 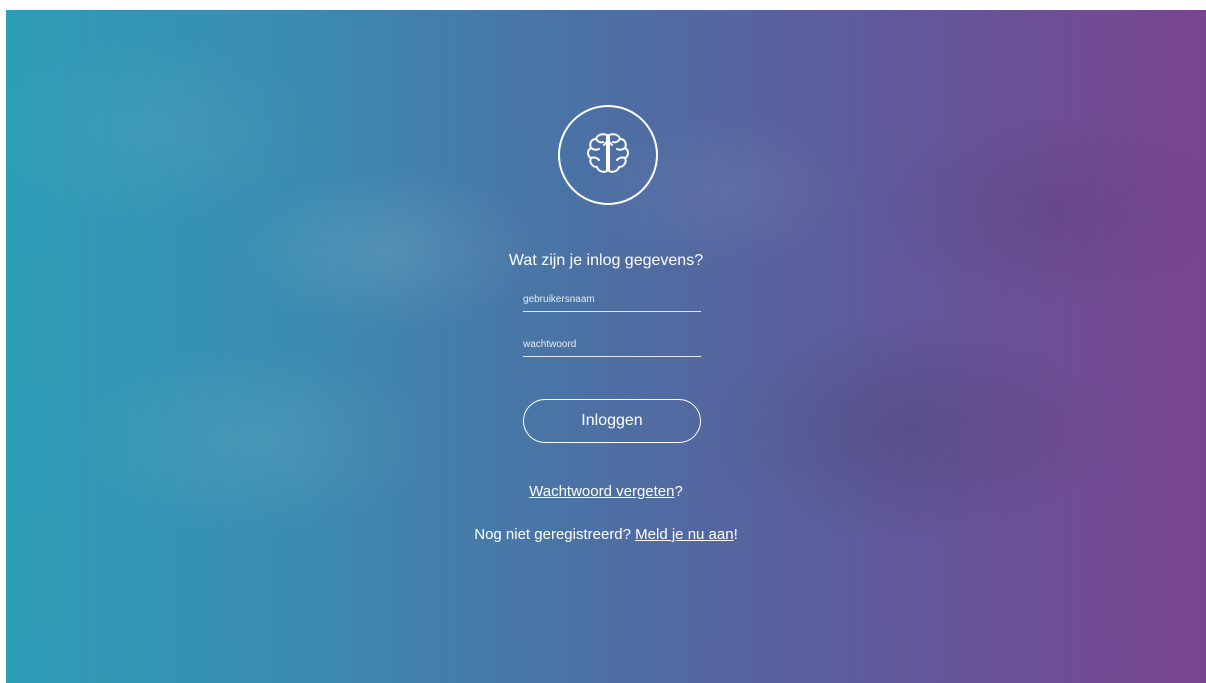 What do you see at coordinates (601, 491) in the screenshot?
I see `forgot-password-link: Wachtwoord vergeten` at bounding box center [601, 491].